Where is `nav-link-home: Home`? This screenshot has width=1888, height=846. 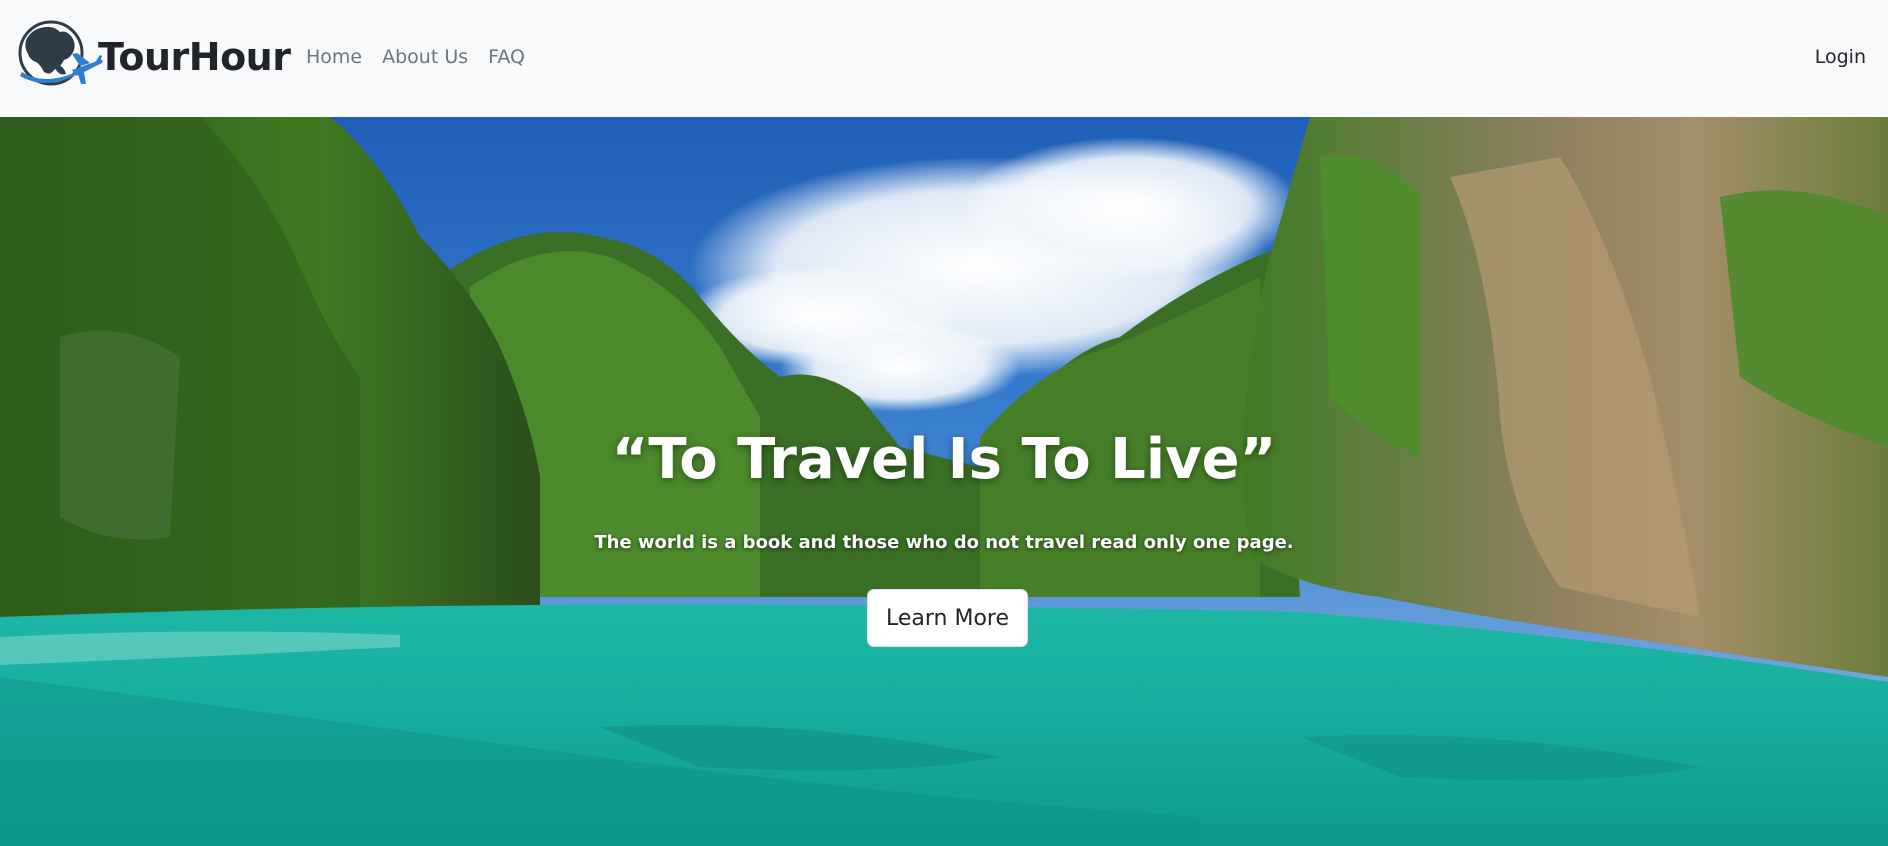 nav-link-home: Home is located at coordinates (334, 57).